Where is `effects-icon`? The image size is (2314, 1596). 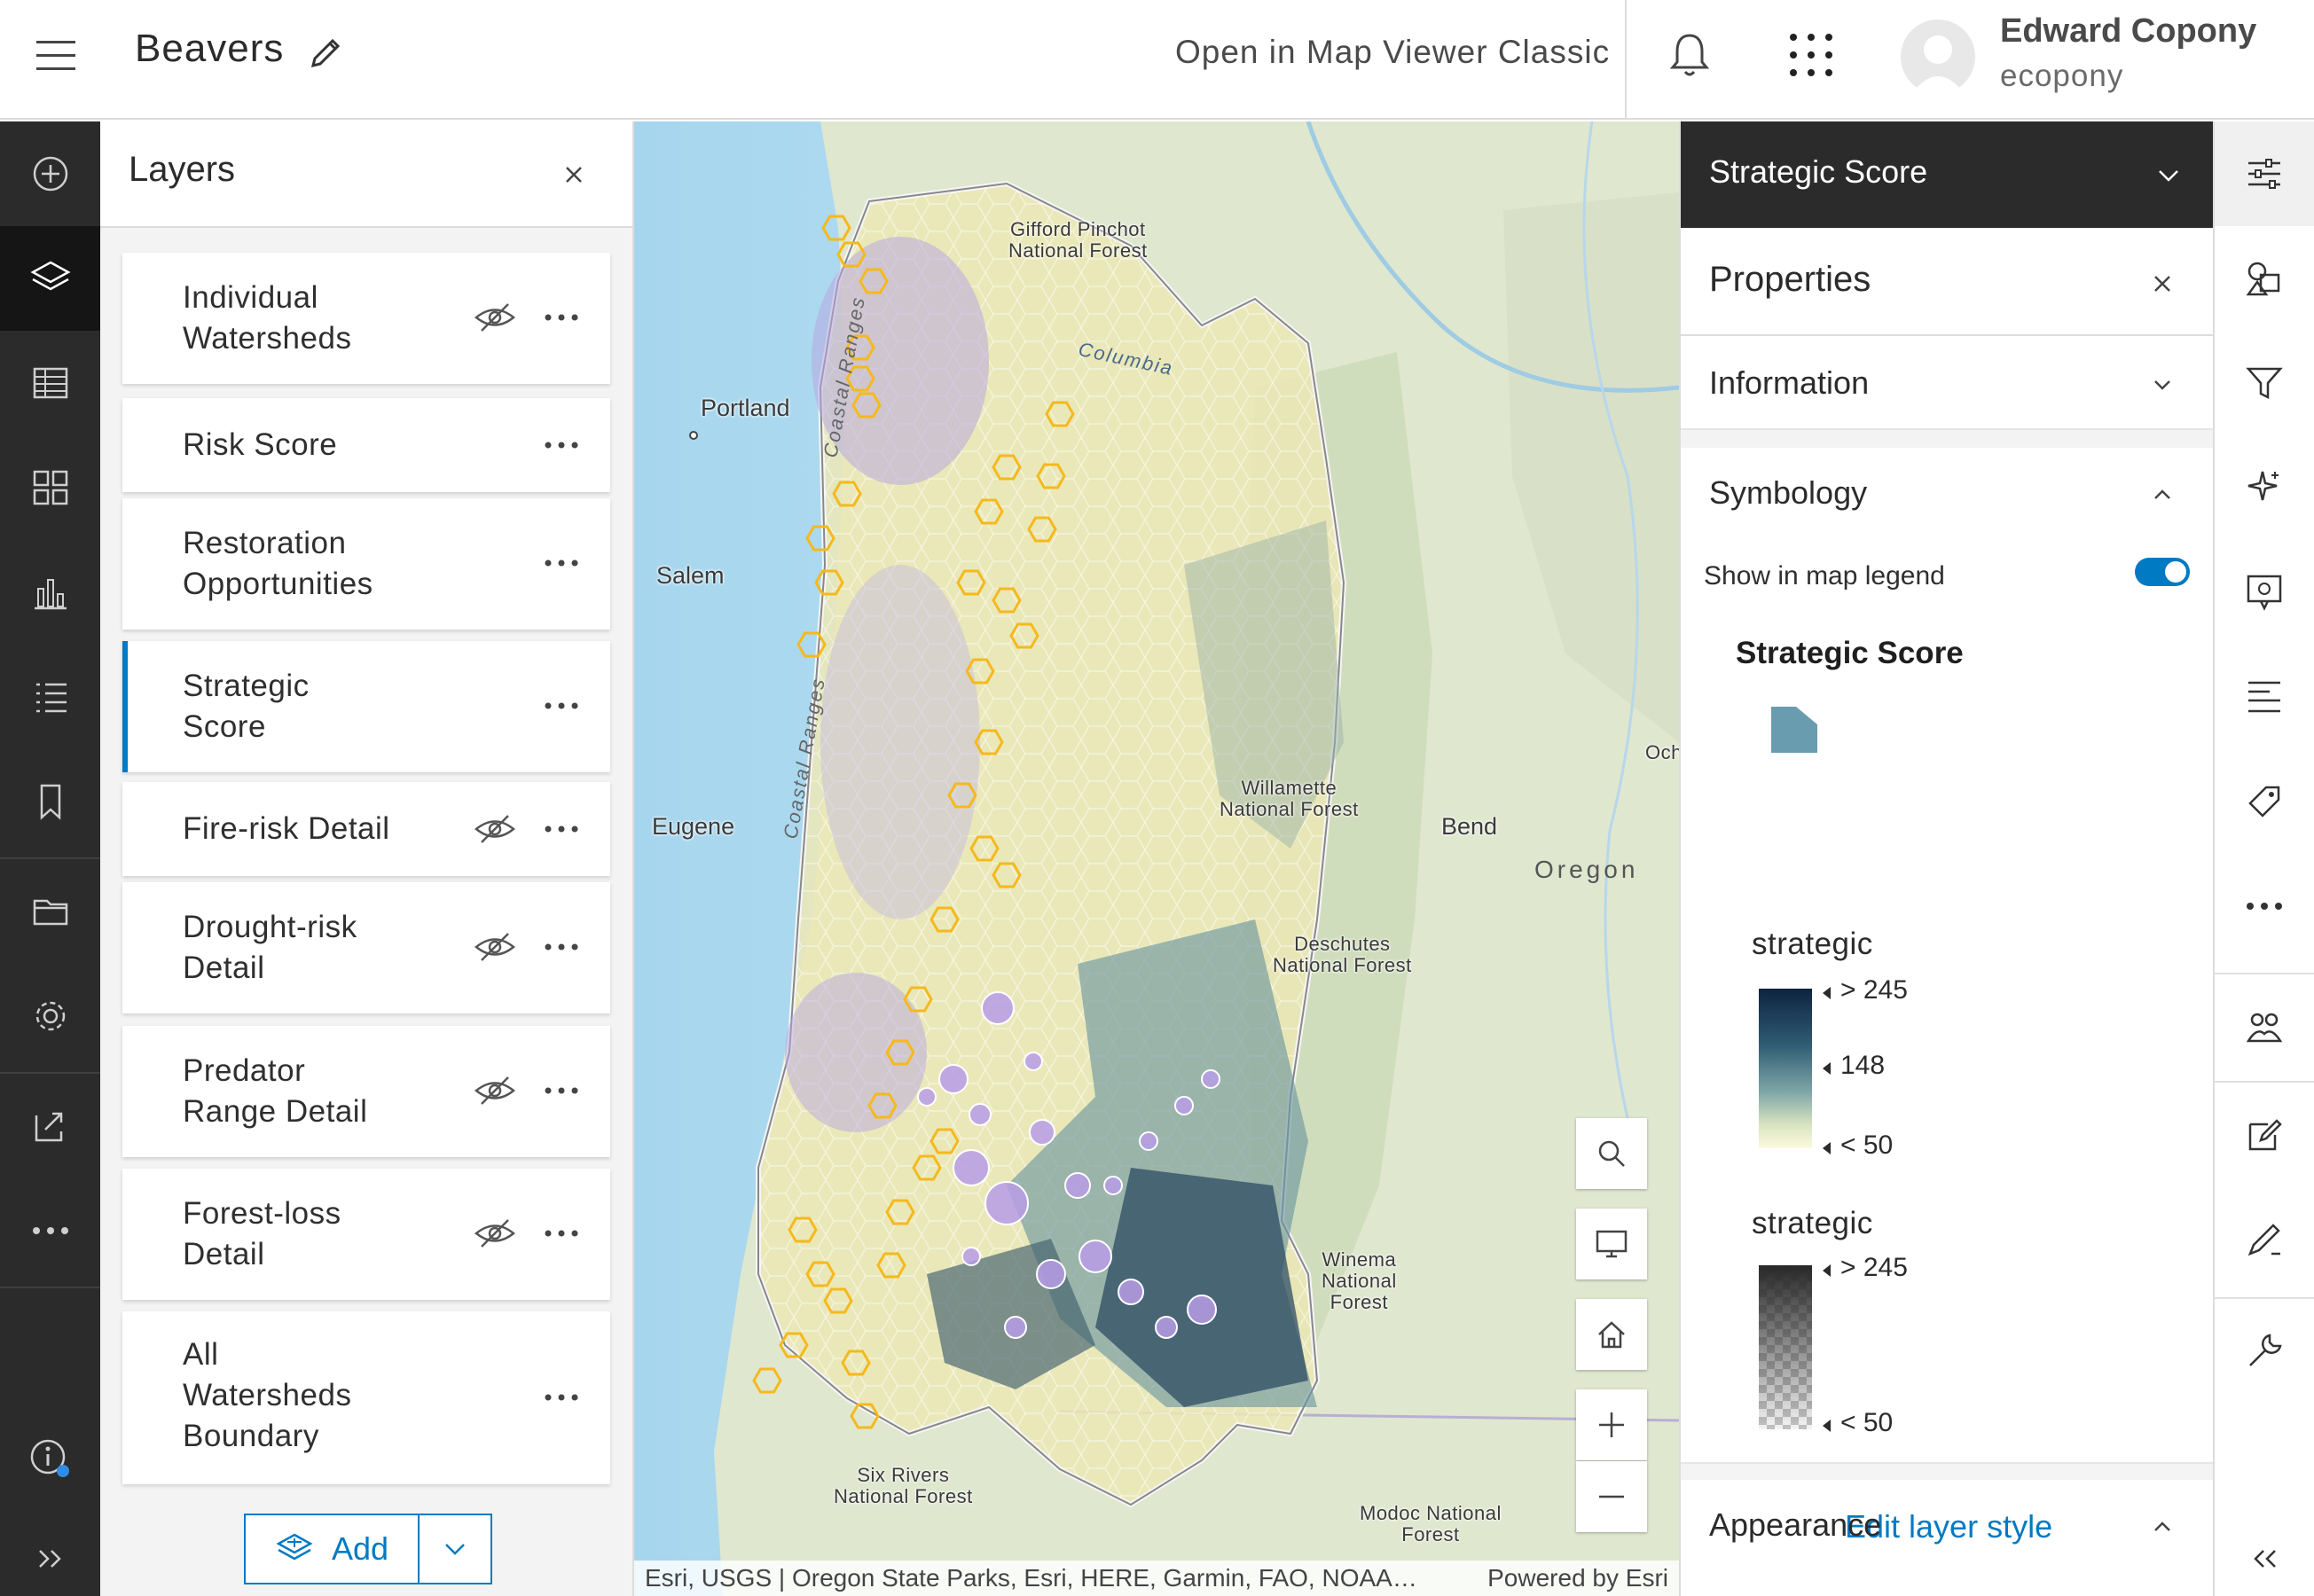 effects-icon is located at coordinates (2263, 486).